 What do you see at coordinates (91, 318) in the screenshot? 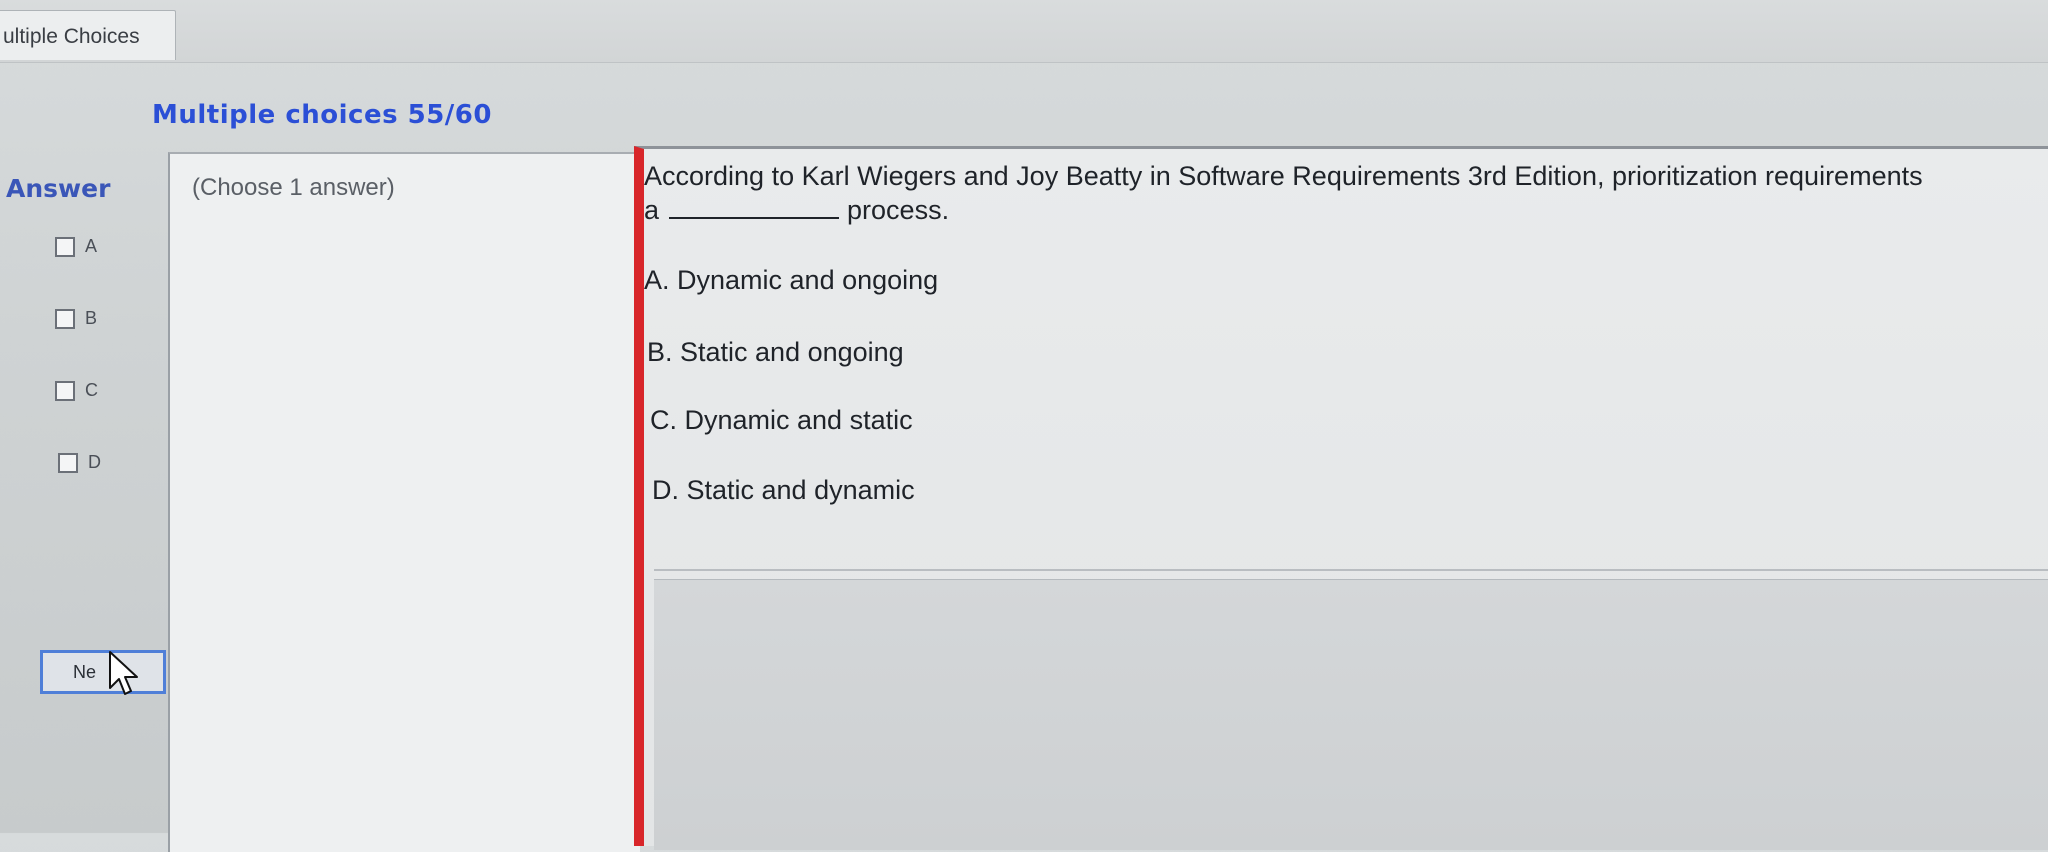
I see `option-label-b: B` at bounding box center [91, 318].